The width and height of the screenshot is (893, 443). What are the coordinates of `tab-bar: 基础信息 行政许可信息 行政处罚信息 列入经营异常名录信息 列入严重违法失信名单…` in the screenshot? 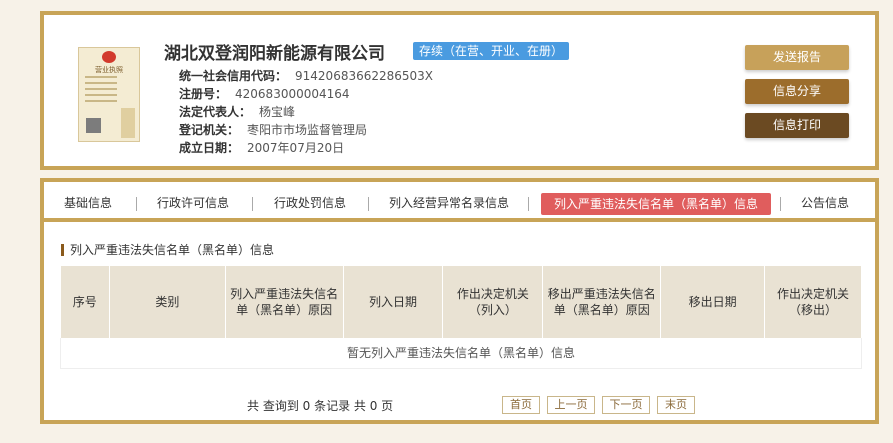 It's located at (459, 202).